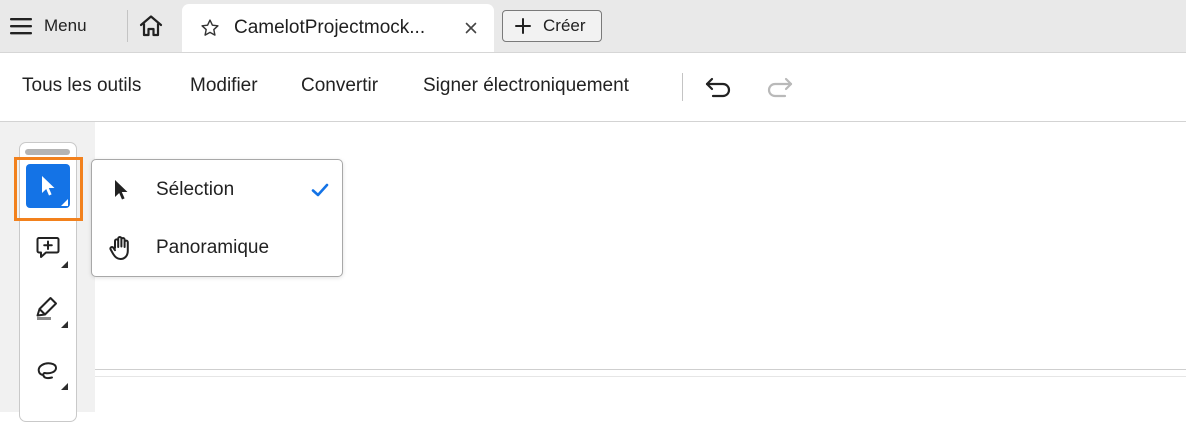  What do you see at coordinates (523, 26) in the screenshot?
I see `plus-icon` at bounding box center [523, 26].